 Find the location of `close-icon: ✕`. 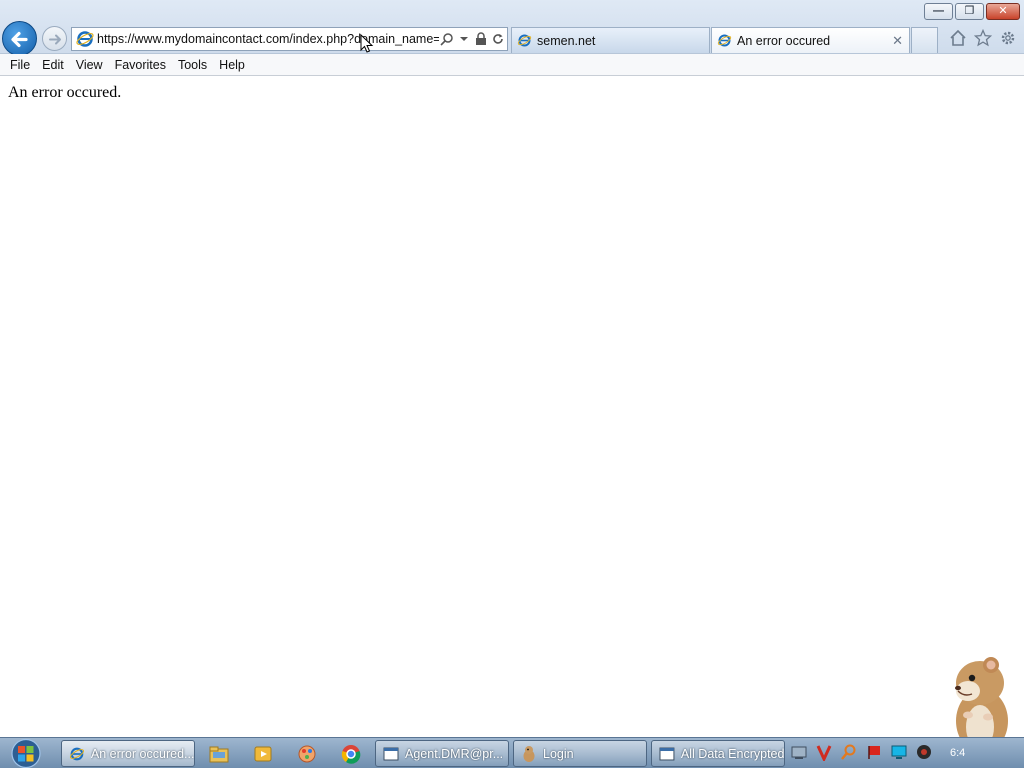

close-icon: ✕ is located at coordinates (1003, 11).